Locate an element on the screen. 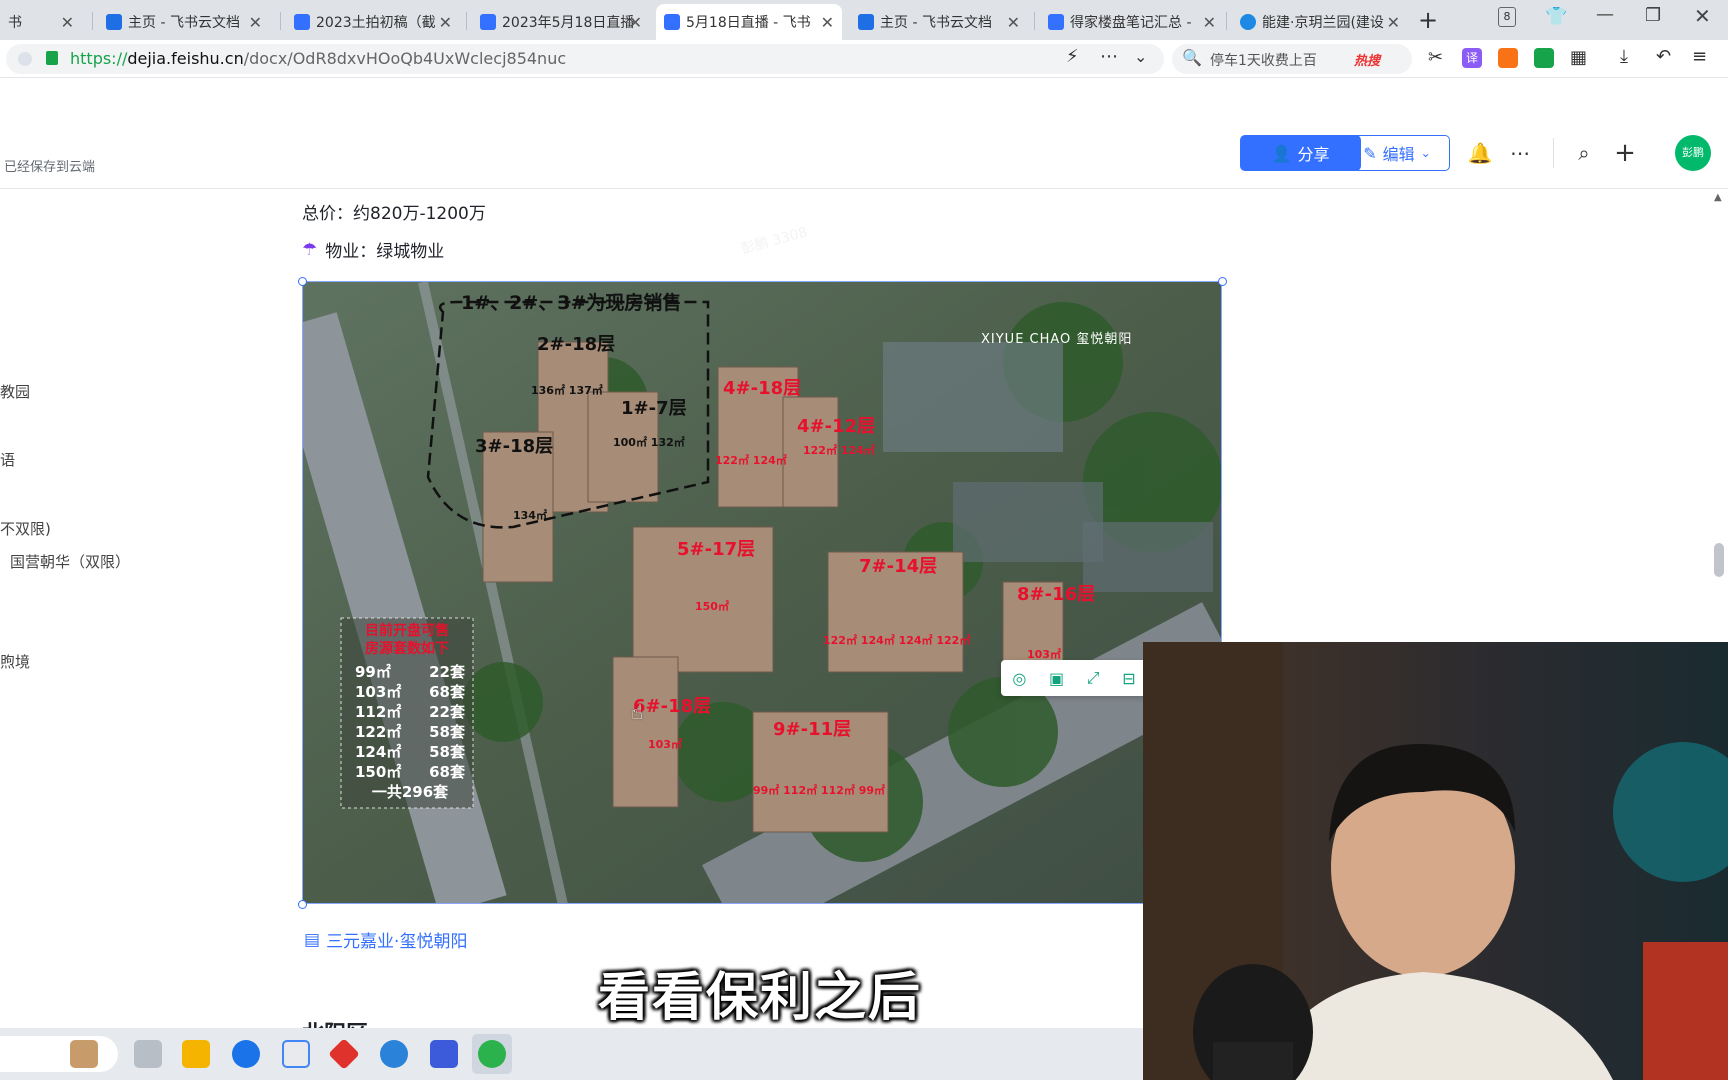  edit-label: 编辑 is located at coordinates (1398, 154).